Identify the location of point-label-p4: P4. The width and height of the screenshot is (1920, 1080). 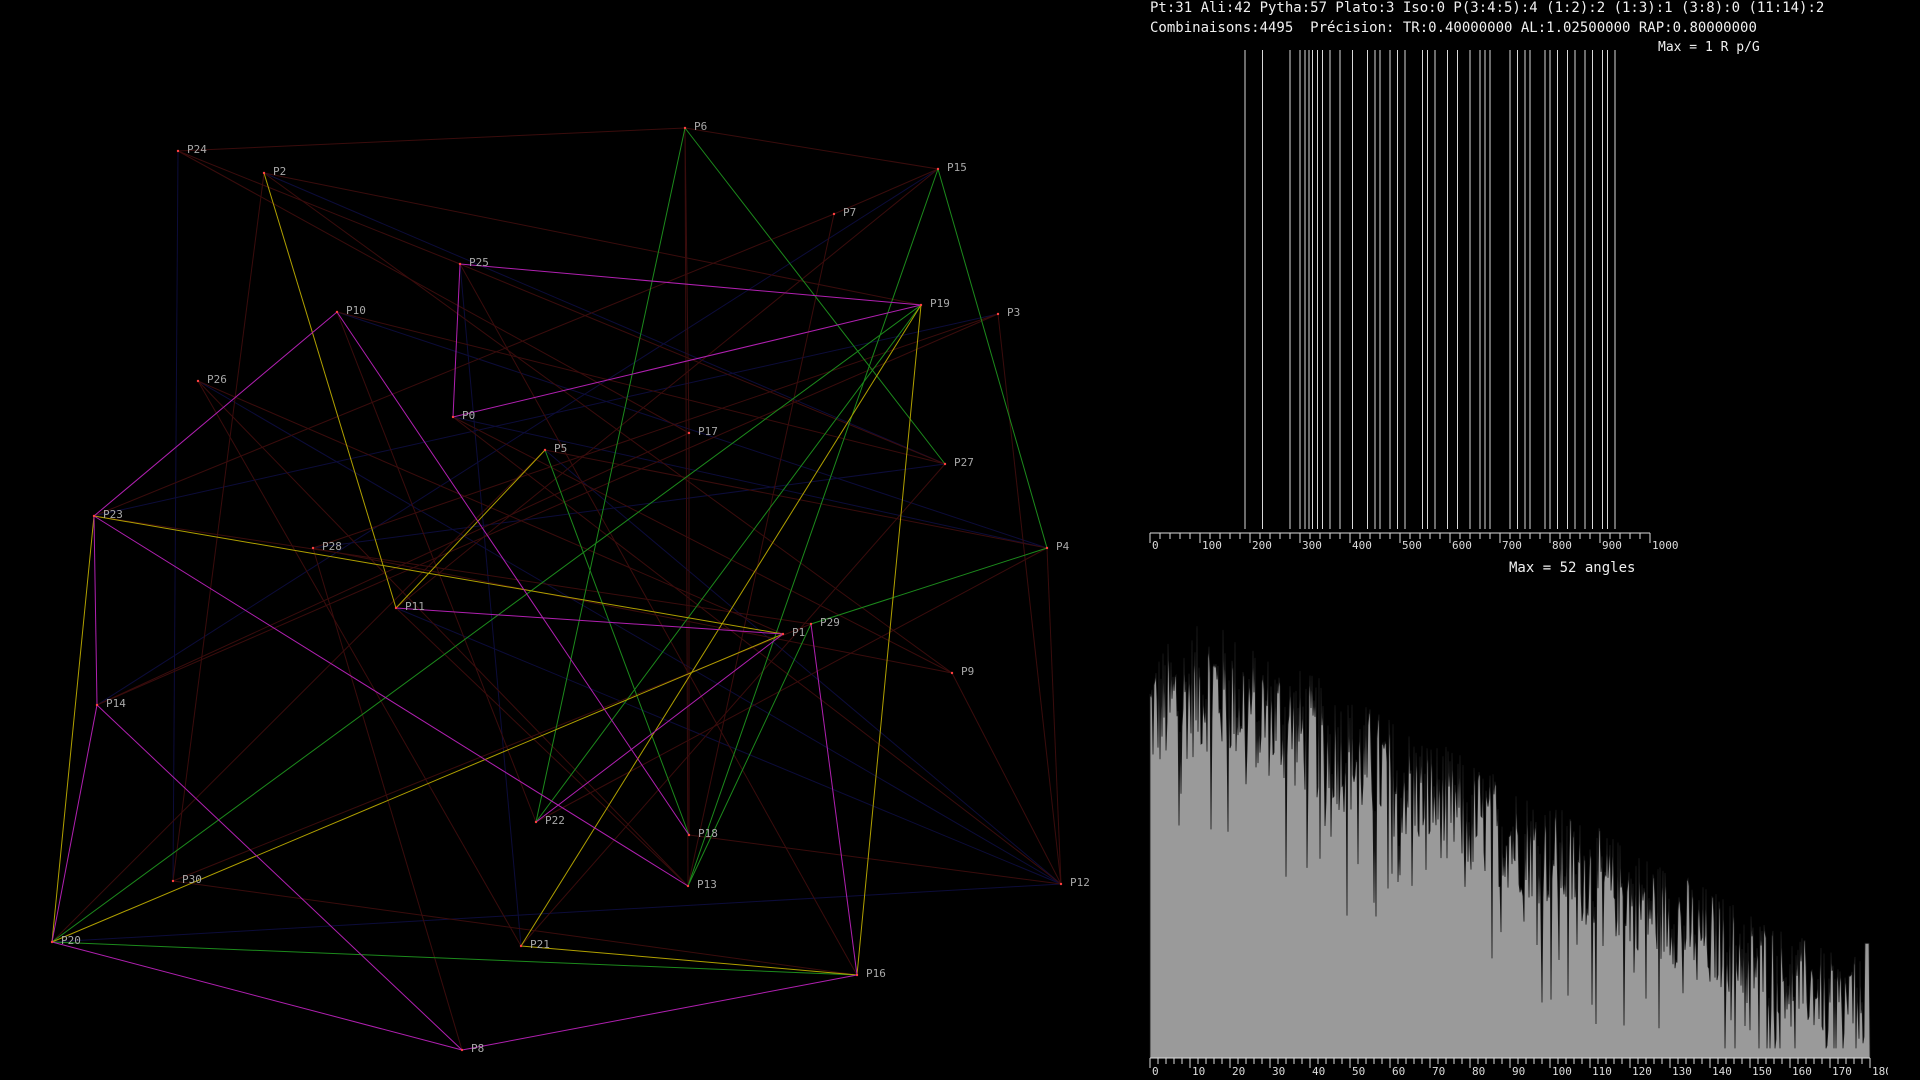
(1063, 546).